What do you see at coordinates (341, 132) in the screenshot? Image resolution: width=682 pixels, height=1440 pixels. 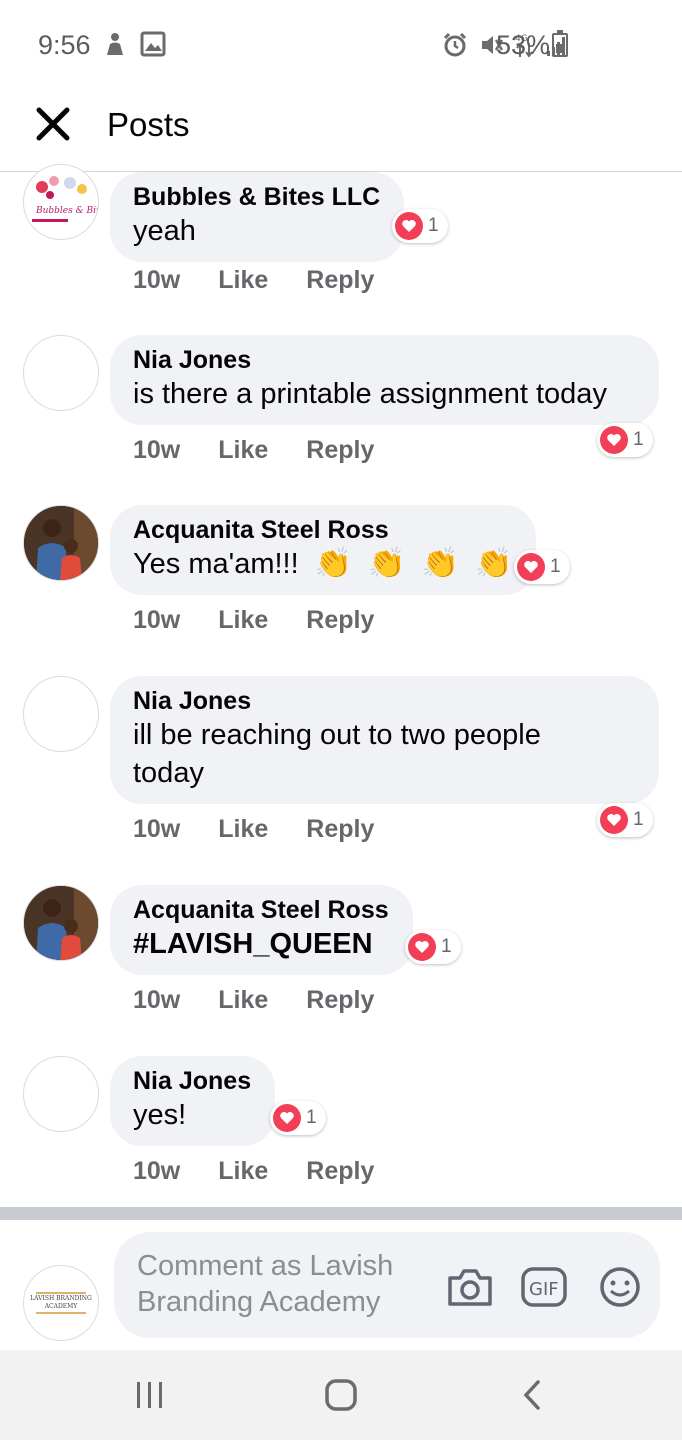 I see `header: Posts` at bounding box center [341, 132].